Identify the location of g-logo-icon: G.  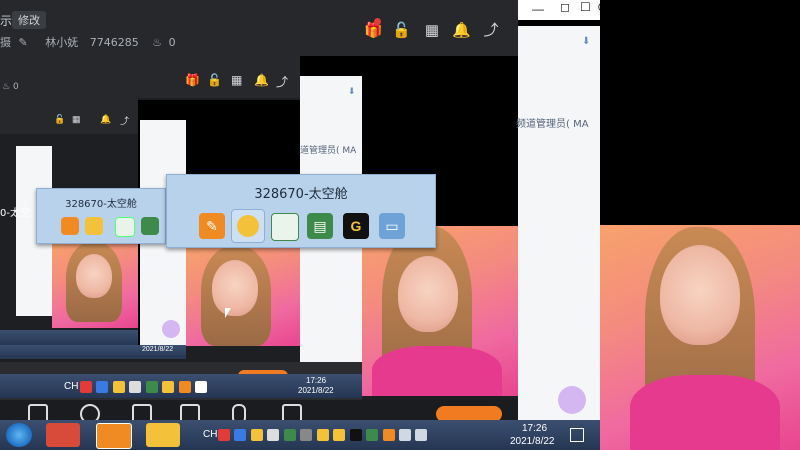
(356, 226).